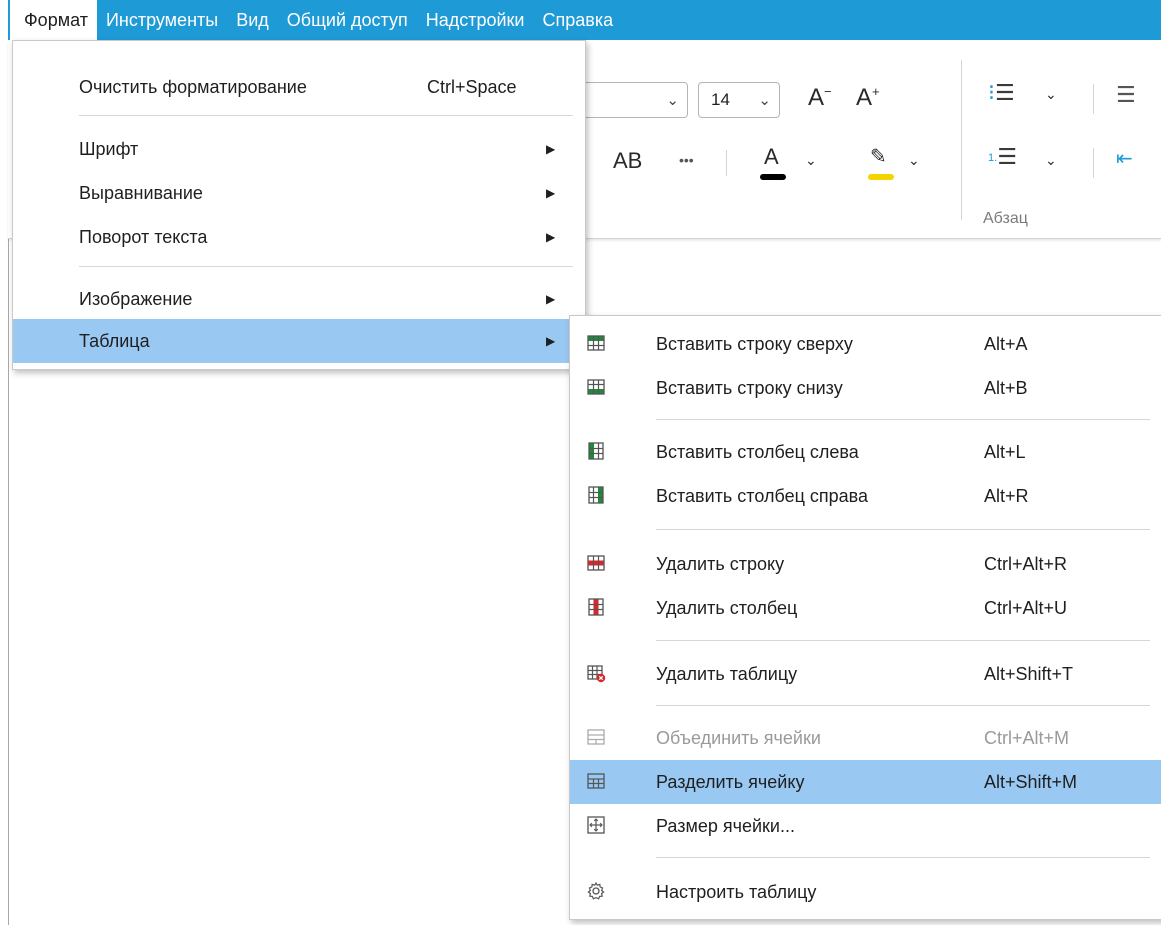 The height and width of the screenshot is (925, 1161). What do you see at coordinates (53, 20) in the screenshot?
I see `menu-format: Формат` at bounding box center [53, 20].